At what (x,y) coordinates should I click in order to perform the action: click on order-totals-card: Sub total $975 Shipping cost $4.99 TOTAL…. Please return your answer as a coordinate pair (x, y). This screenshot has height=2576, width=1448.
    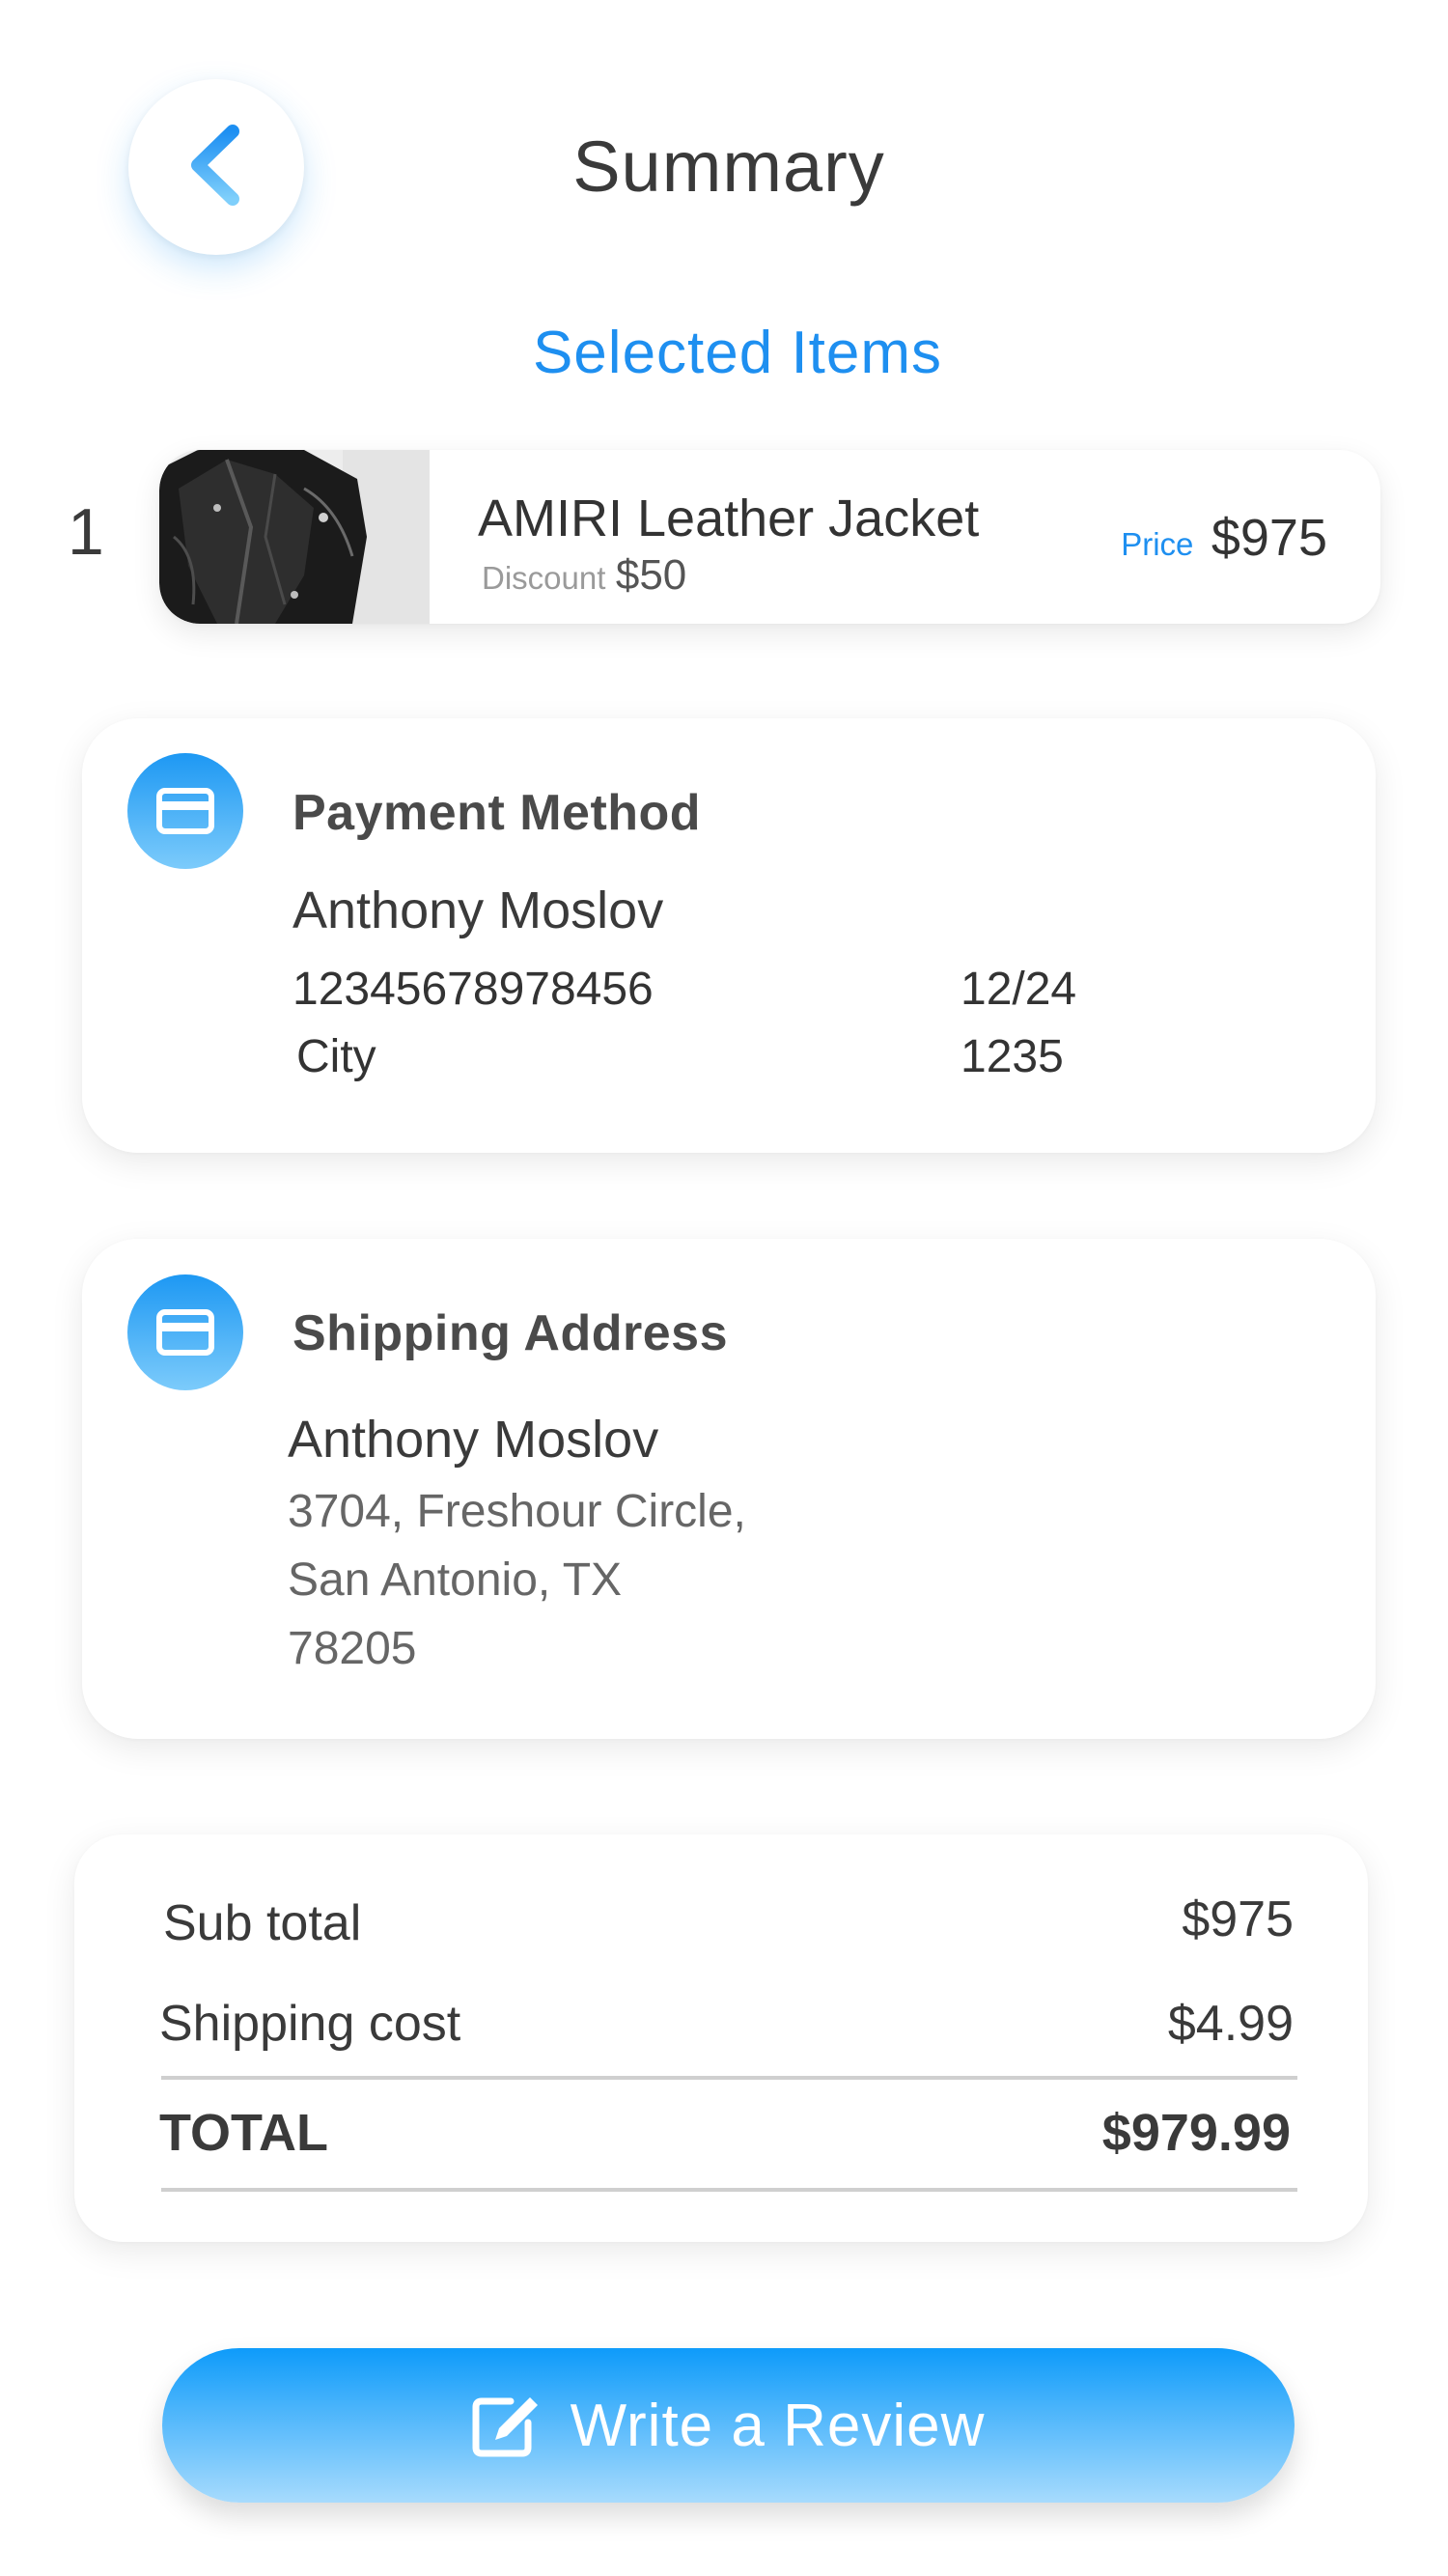
    Looking at the image, I should click on (721, 2038).